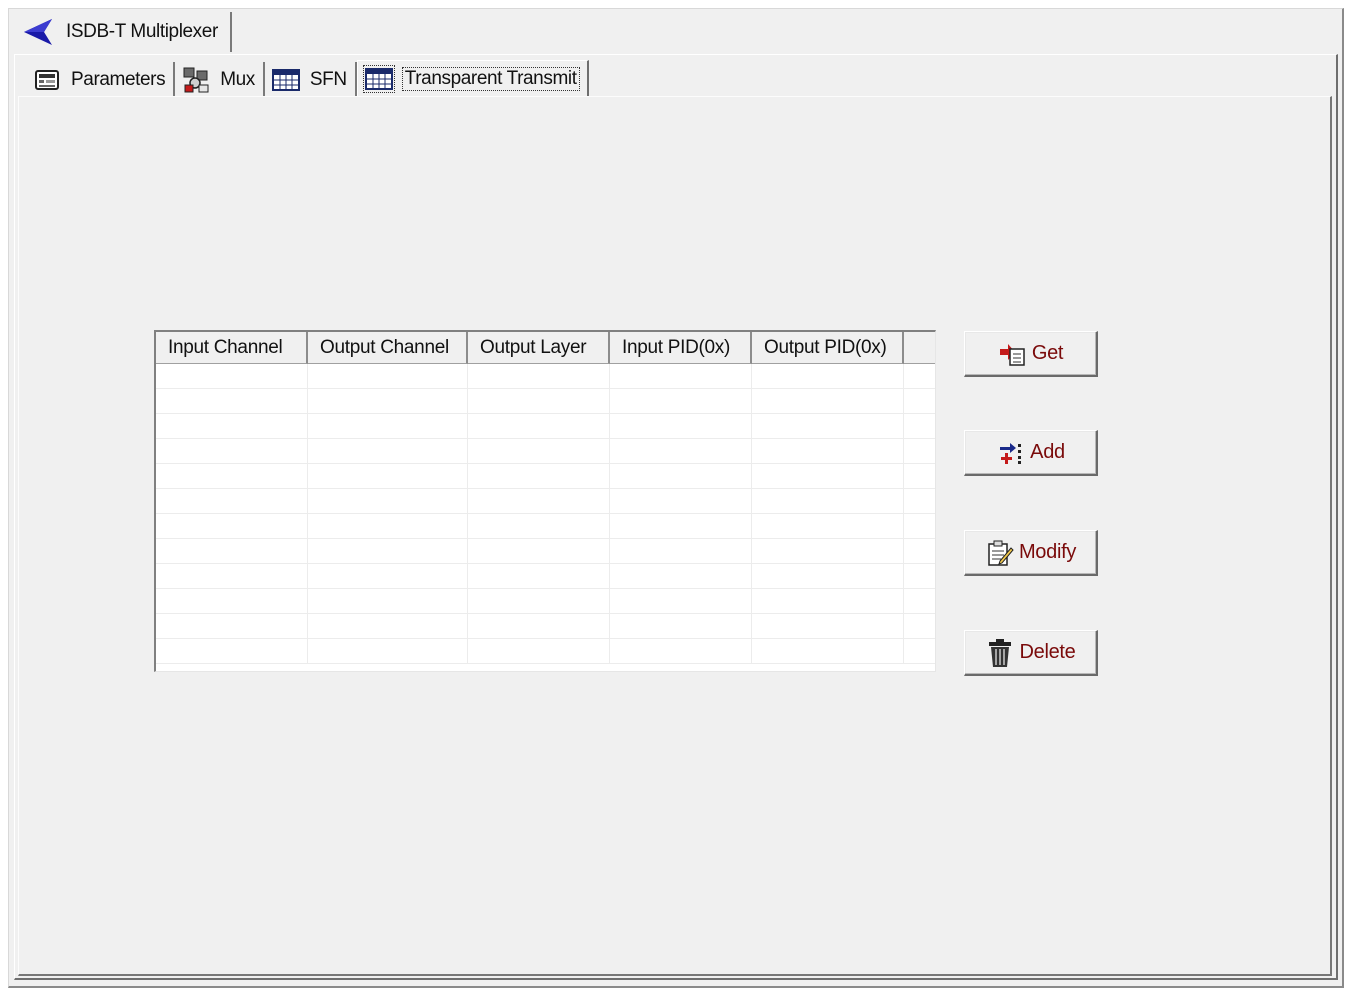 This screenshot has height=990, width=1350. I want to click on column-header-output-layer: Output Layer, so click(539, 348).